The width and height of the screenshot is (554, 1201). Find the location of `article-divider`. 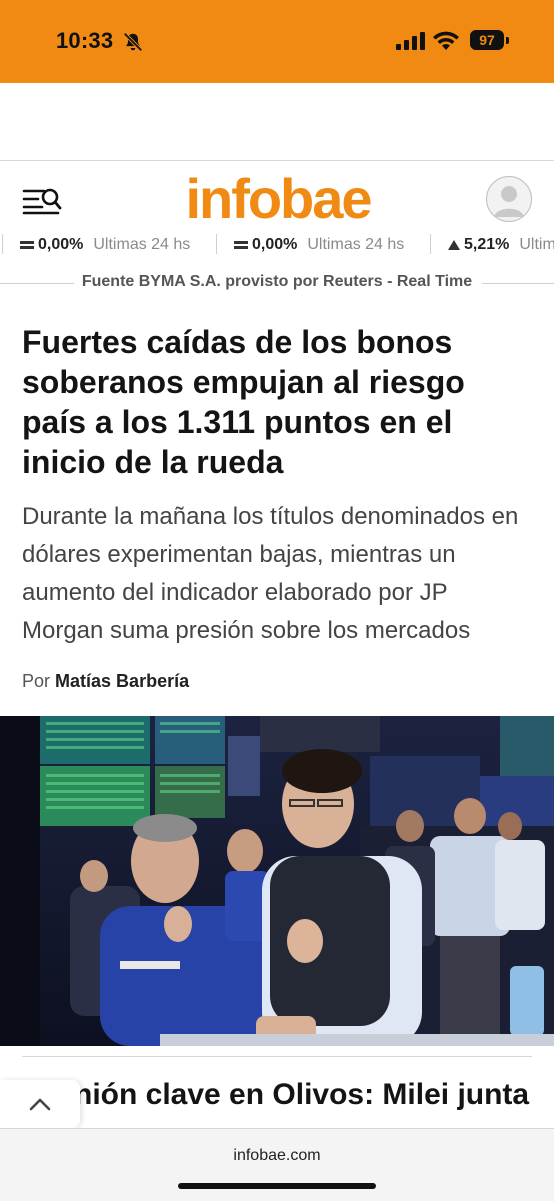

article-divider is located at coordinates (277, 1056).